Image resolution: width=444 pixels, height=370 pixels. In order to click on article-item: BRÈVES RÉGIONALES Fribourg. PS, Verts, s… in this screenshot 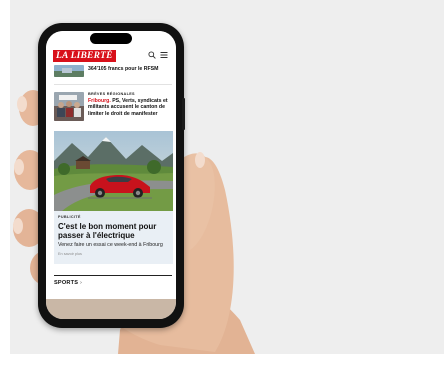, I will do `click(112, 107)`.